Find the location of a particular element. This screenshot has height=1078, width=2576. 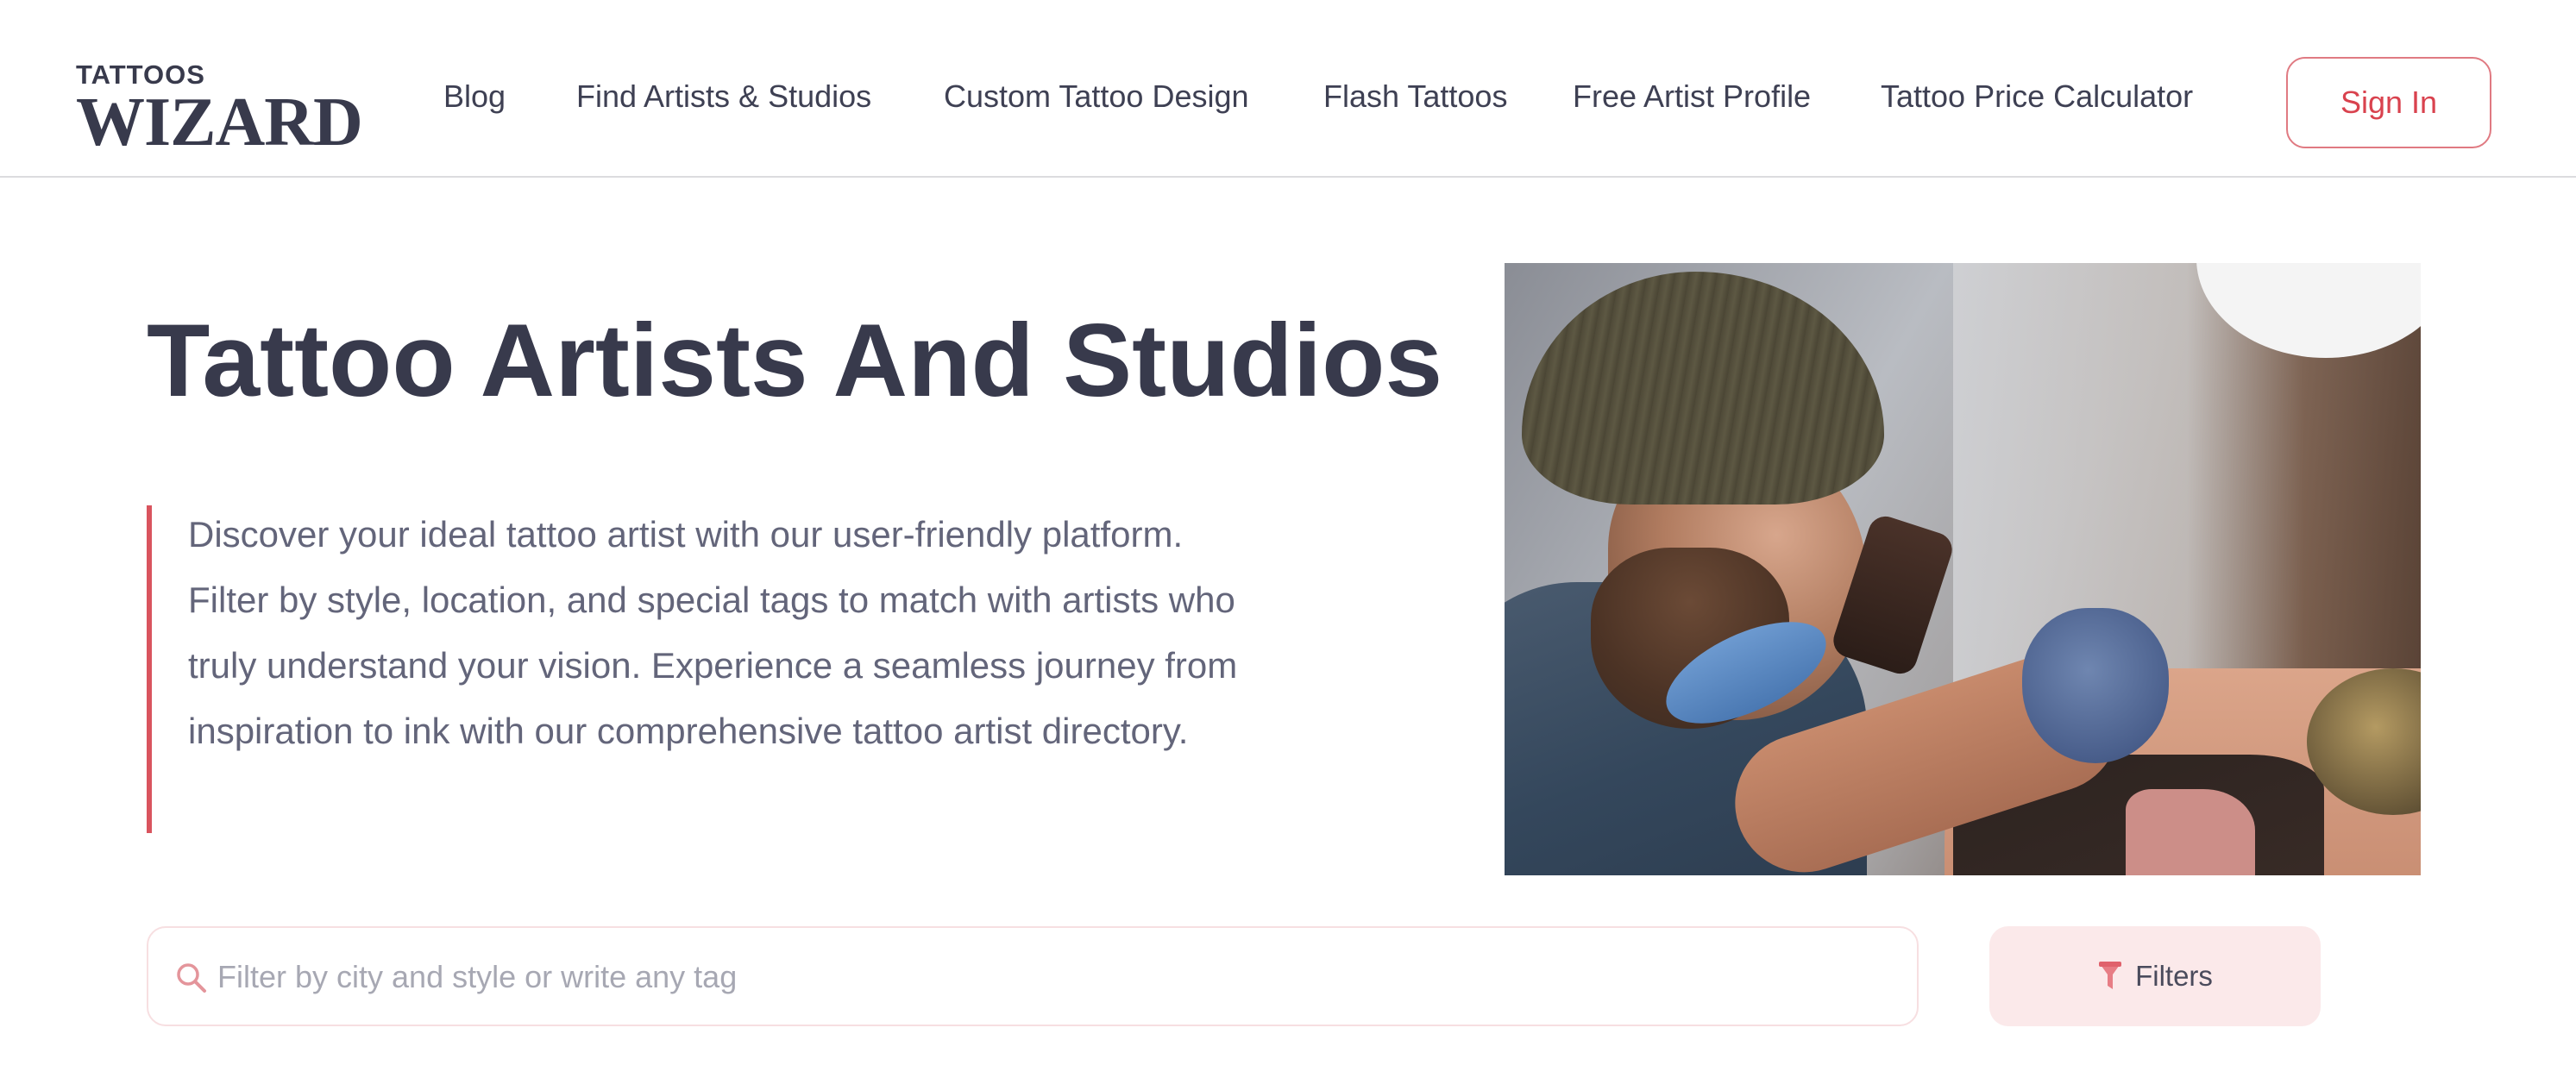

search-icon is located at coordinates (191, 978).